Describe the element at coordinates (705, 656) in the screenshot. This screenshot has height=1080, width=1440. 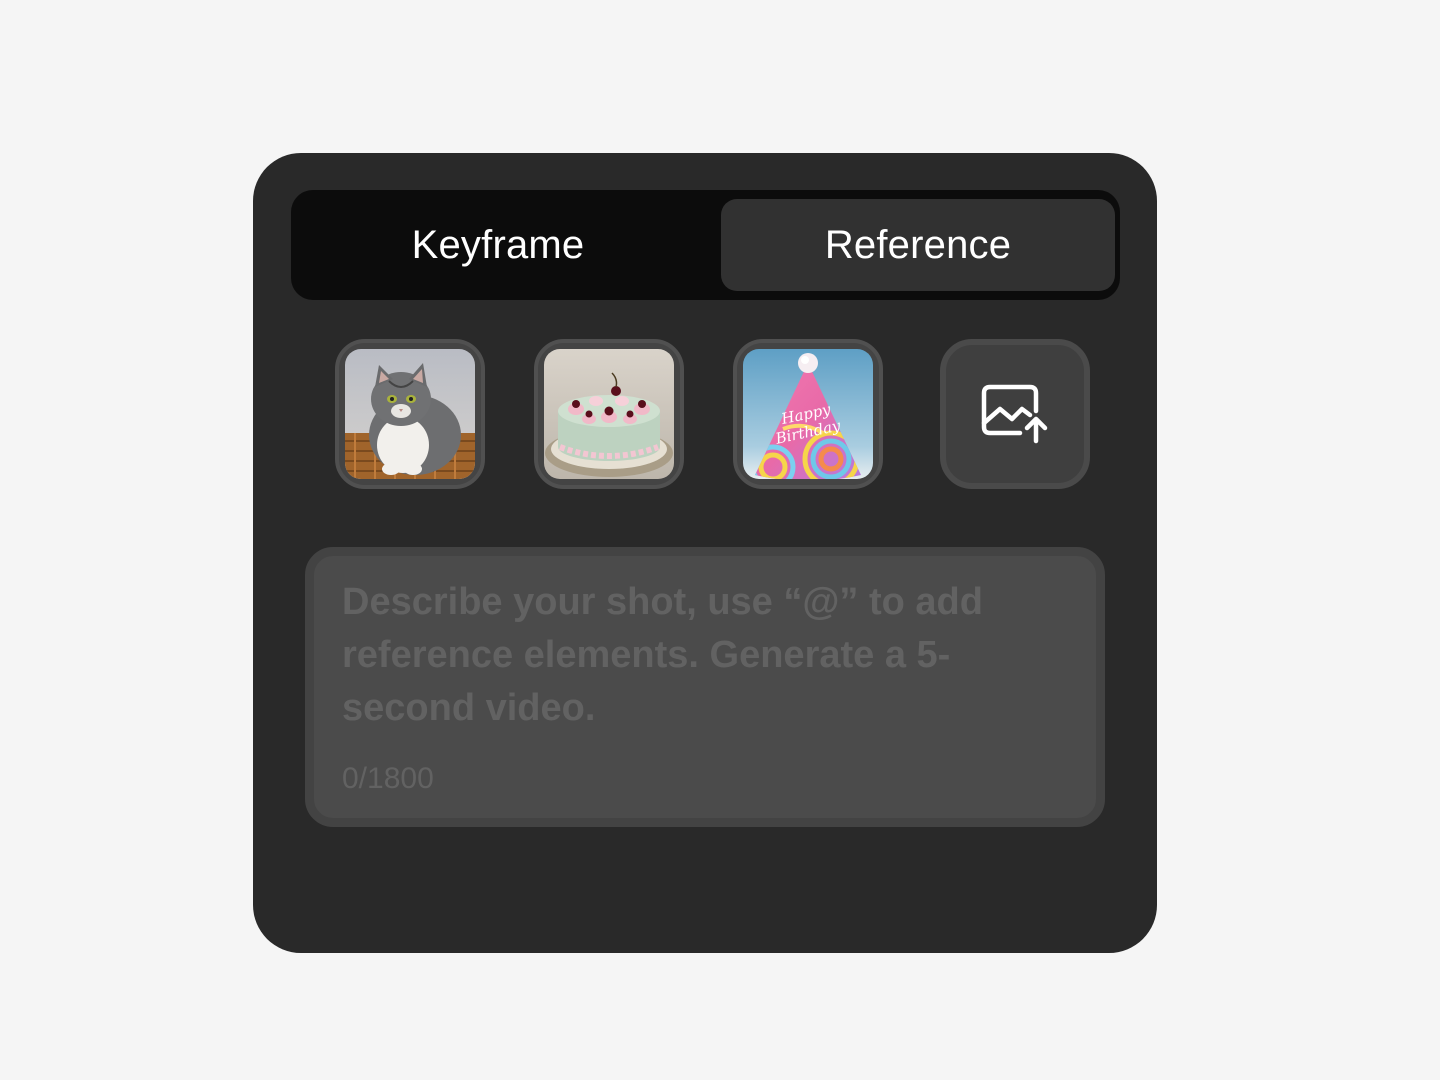
I see `prompt-input` at that location.